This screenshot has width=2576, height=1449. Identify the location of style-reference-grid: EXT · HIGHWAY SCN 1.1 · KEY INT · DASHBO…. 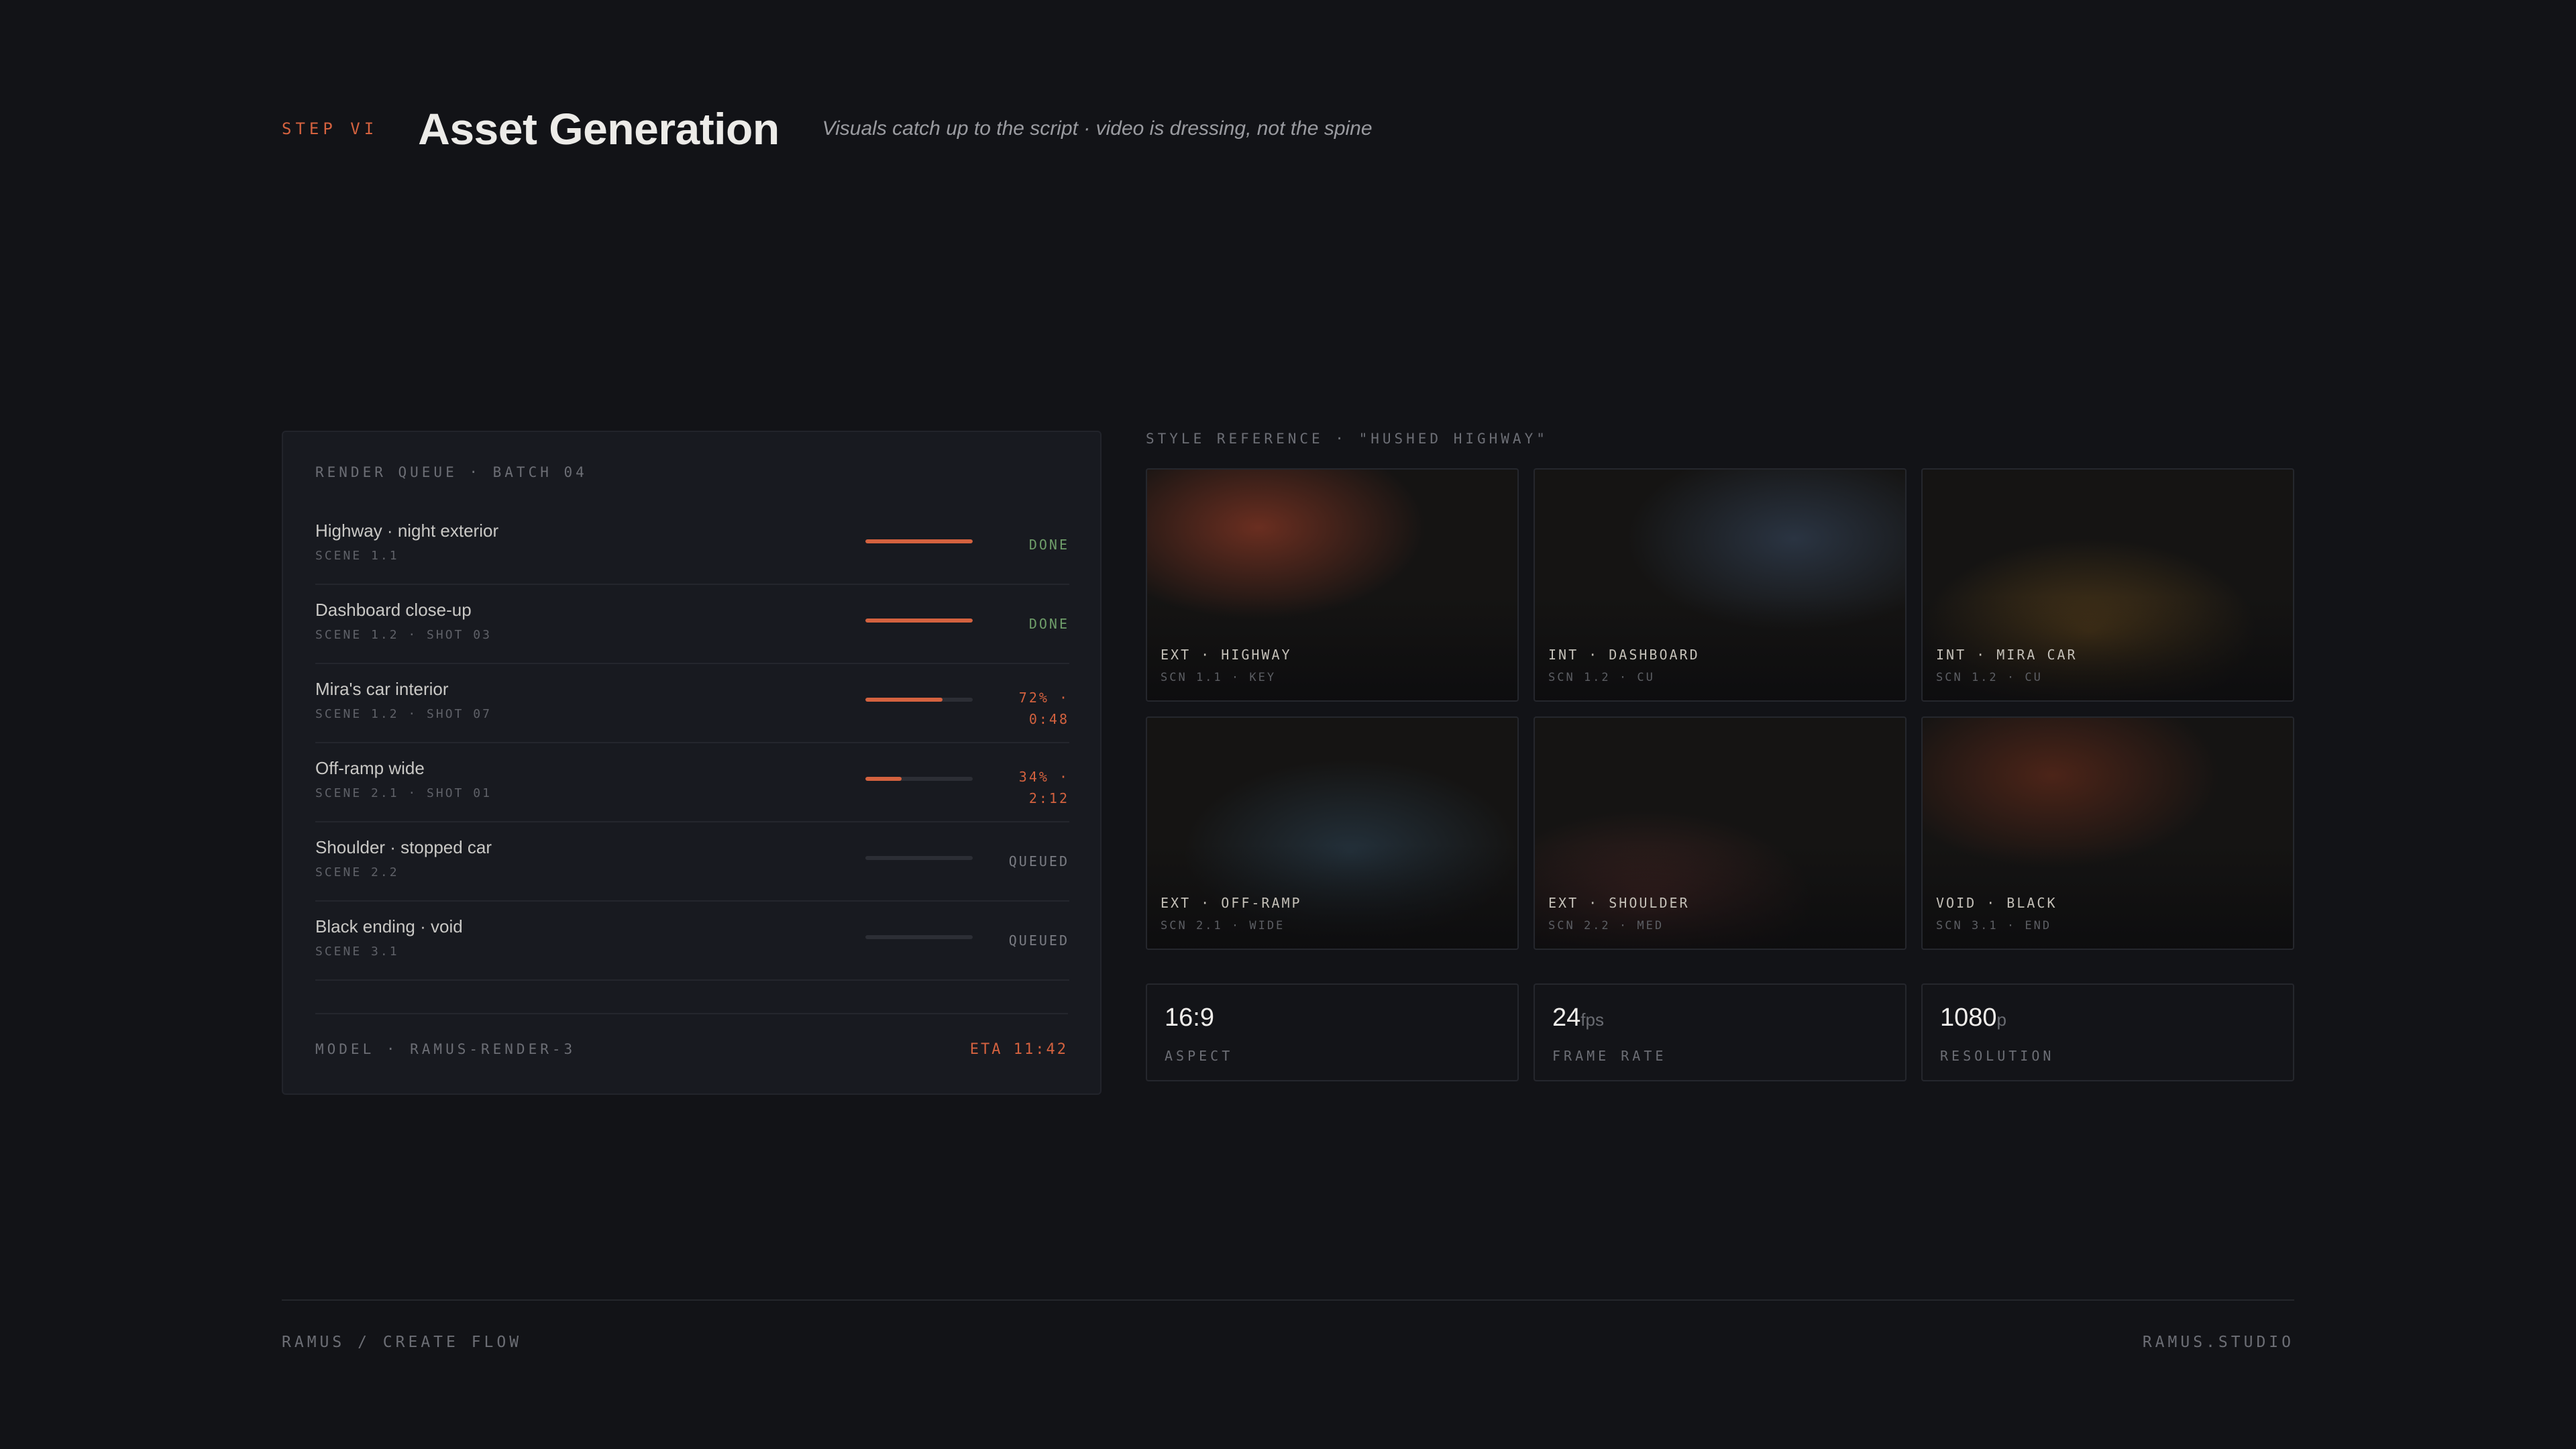
(1720, 709).